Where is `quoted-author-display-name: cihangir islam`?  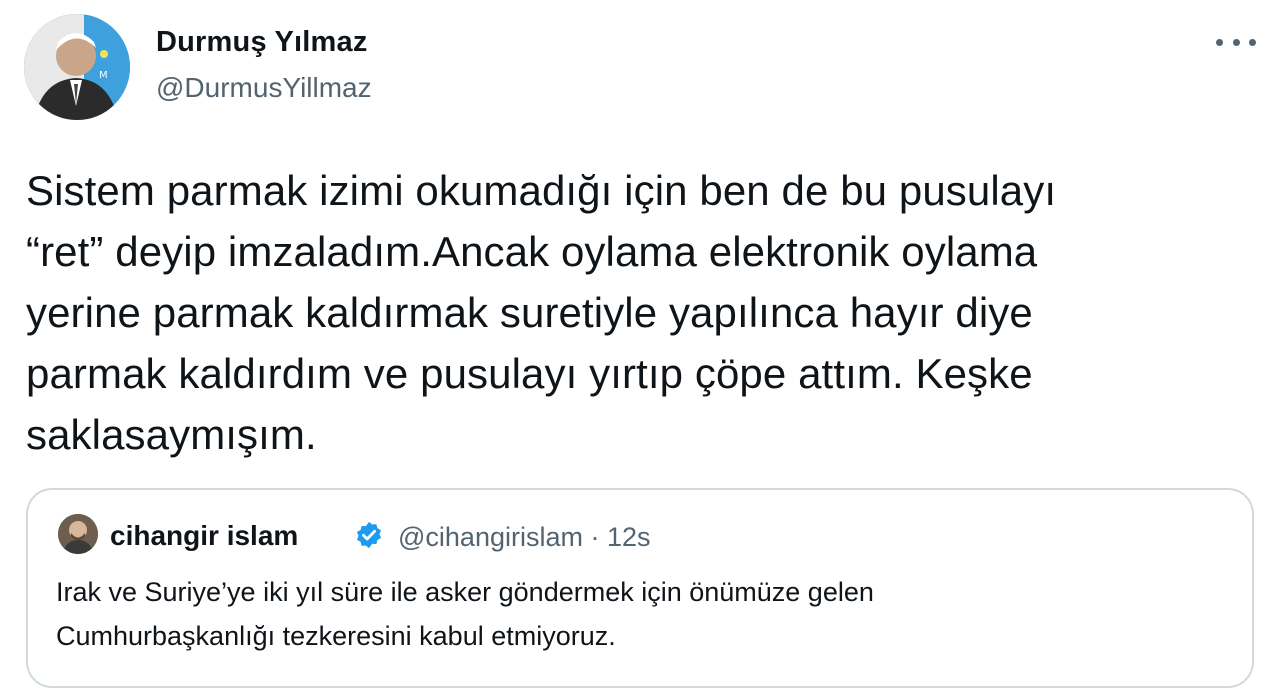 quoted-author-display-name: cihangir islam is located at coordinates (204, 536).